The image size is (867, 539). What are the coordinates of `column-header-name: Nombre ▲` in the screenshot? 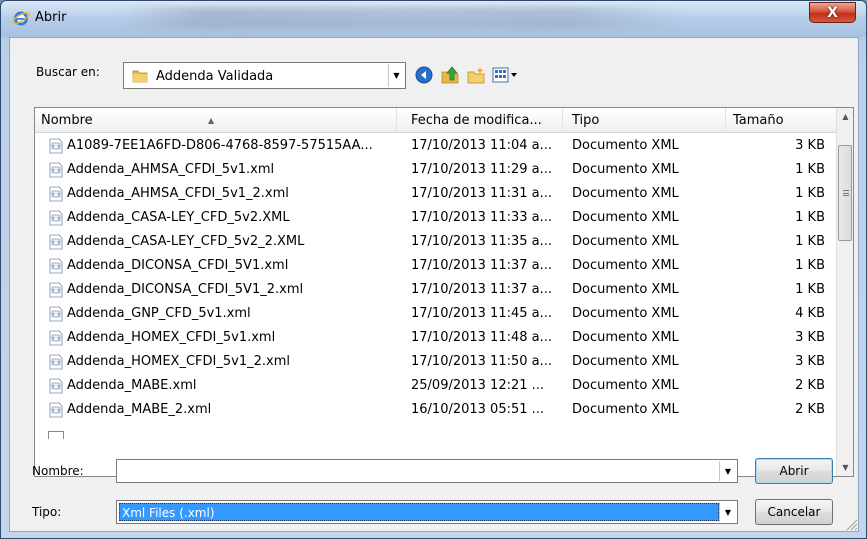 It's located at (216, 120).